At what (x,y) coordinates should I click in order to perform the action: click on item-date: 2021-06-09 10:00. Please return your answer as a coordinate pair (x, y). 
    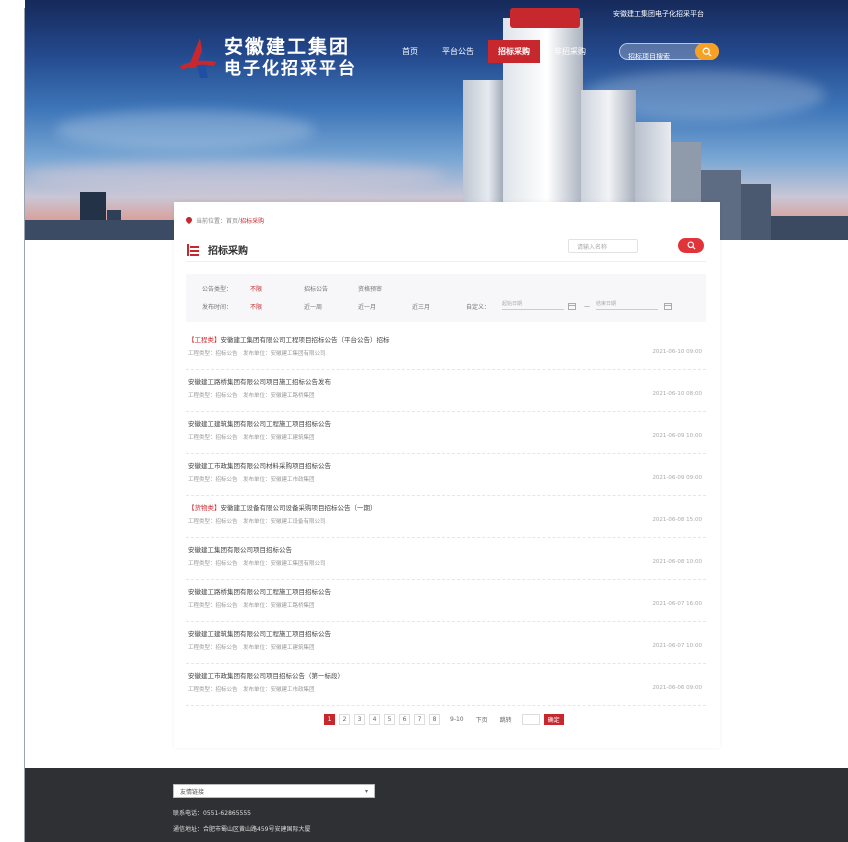
    Looking at the image, I should click on (677, 436).